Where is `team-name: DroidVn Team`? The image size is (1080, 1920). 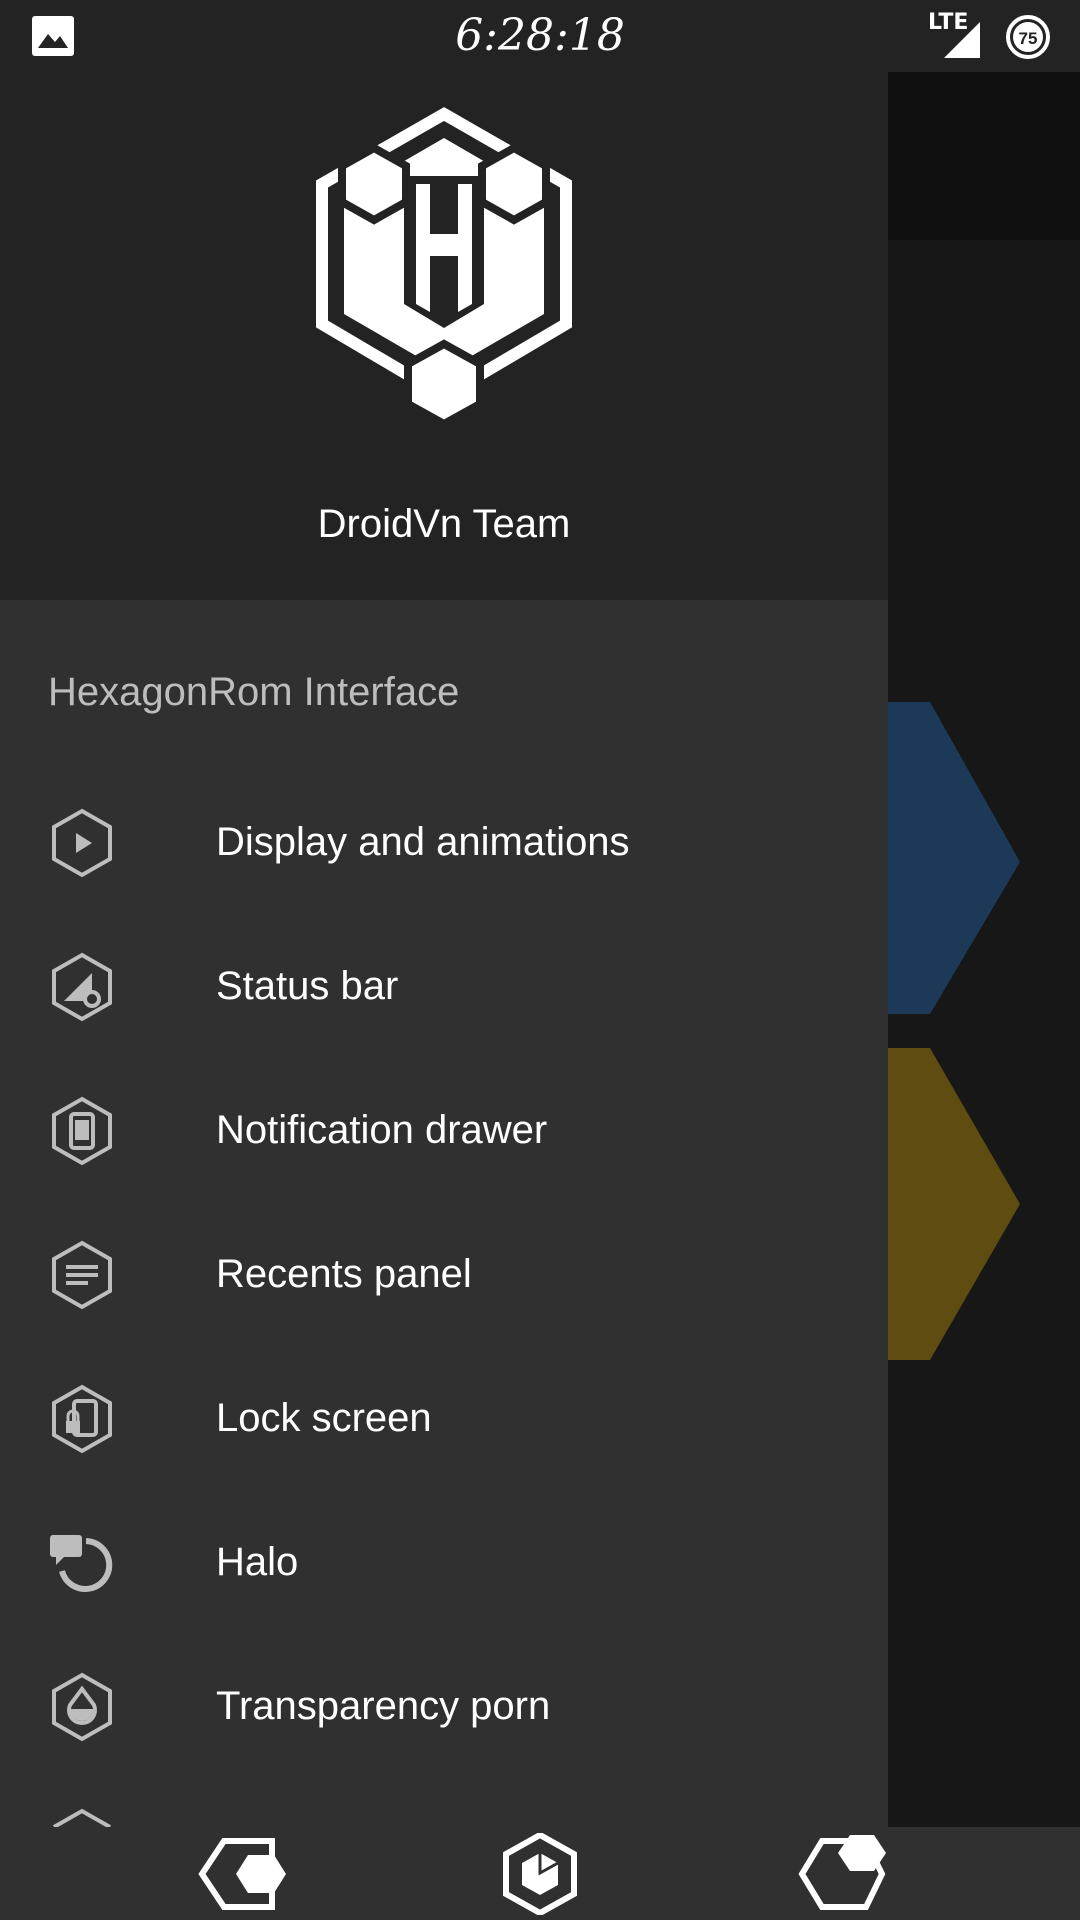
team-name: DroidVn Team is located at coordinates (444, 524).